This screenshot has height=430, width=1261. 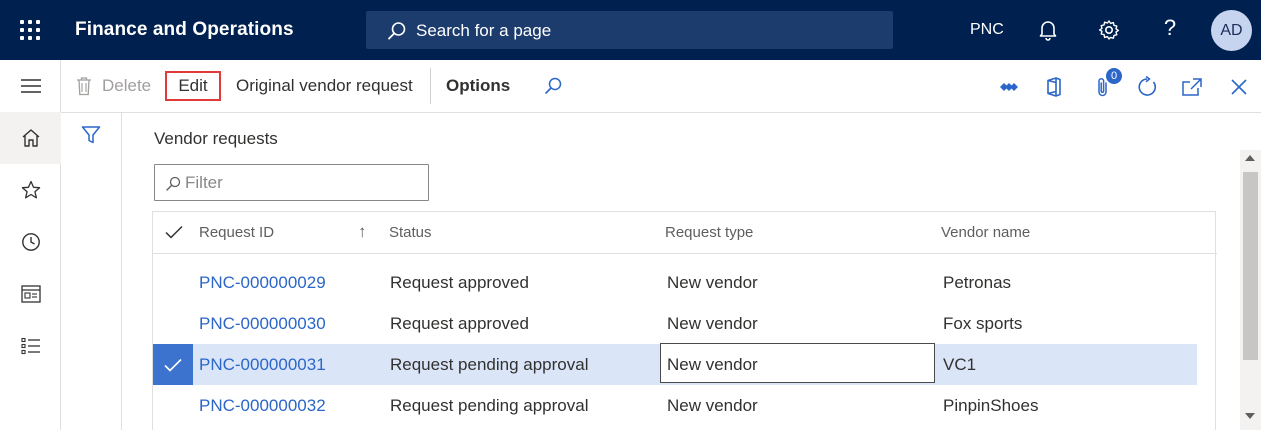 What do you see at coordinates (30, 30) in the screenshot?
I see `app-launcher-icon` at bounding box center [30, 30].